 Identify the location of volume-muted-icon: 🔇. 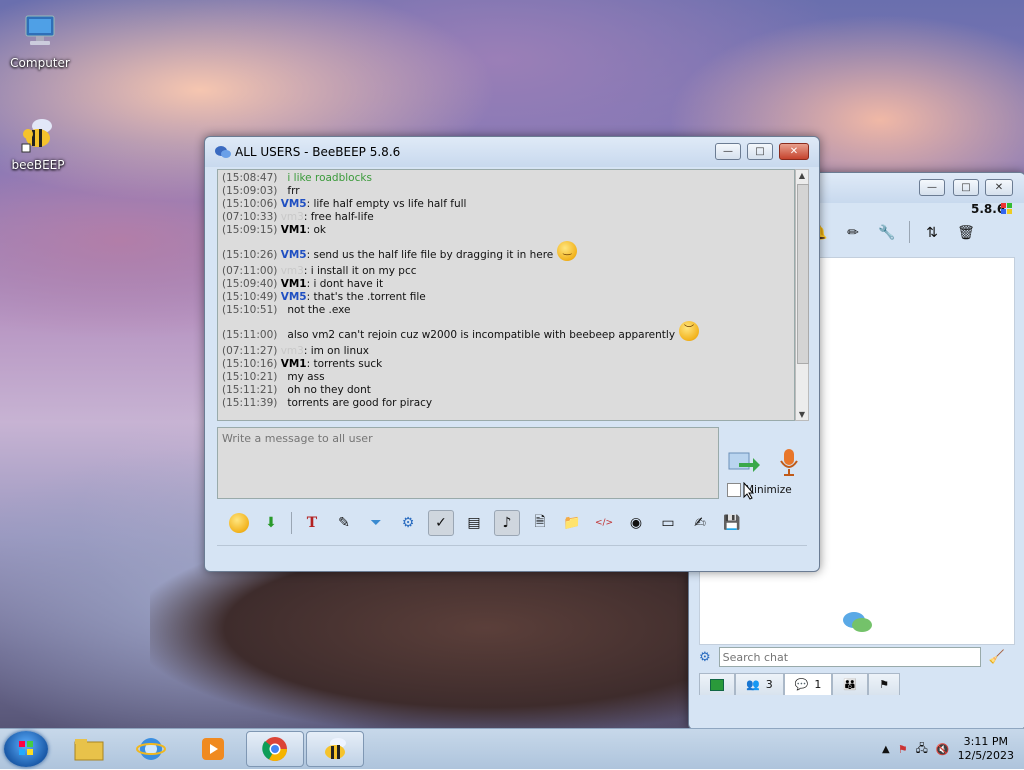
(943, 749).